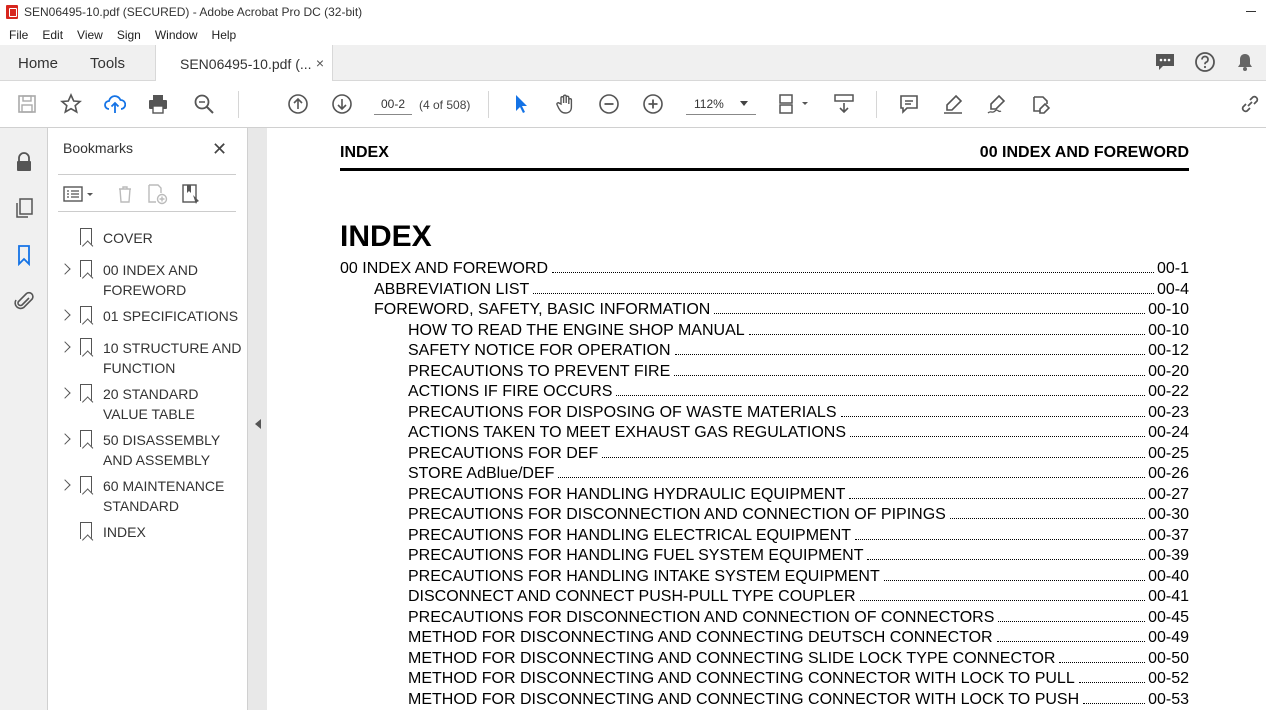  Describe the element at coordinates (320, 63) in the screenshot. I see `tab-close-icon: ×` at that location.